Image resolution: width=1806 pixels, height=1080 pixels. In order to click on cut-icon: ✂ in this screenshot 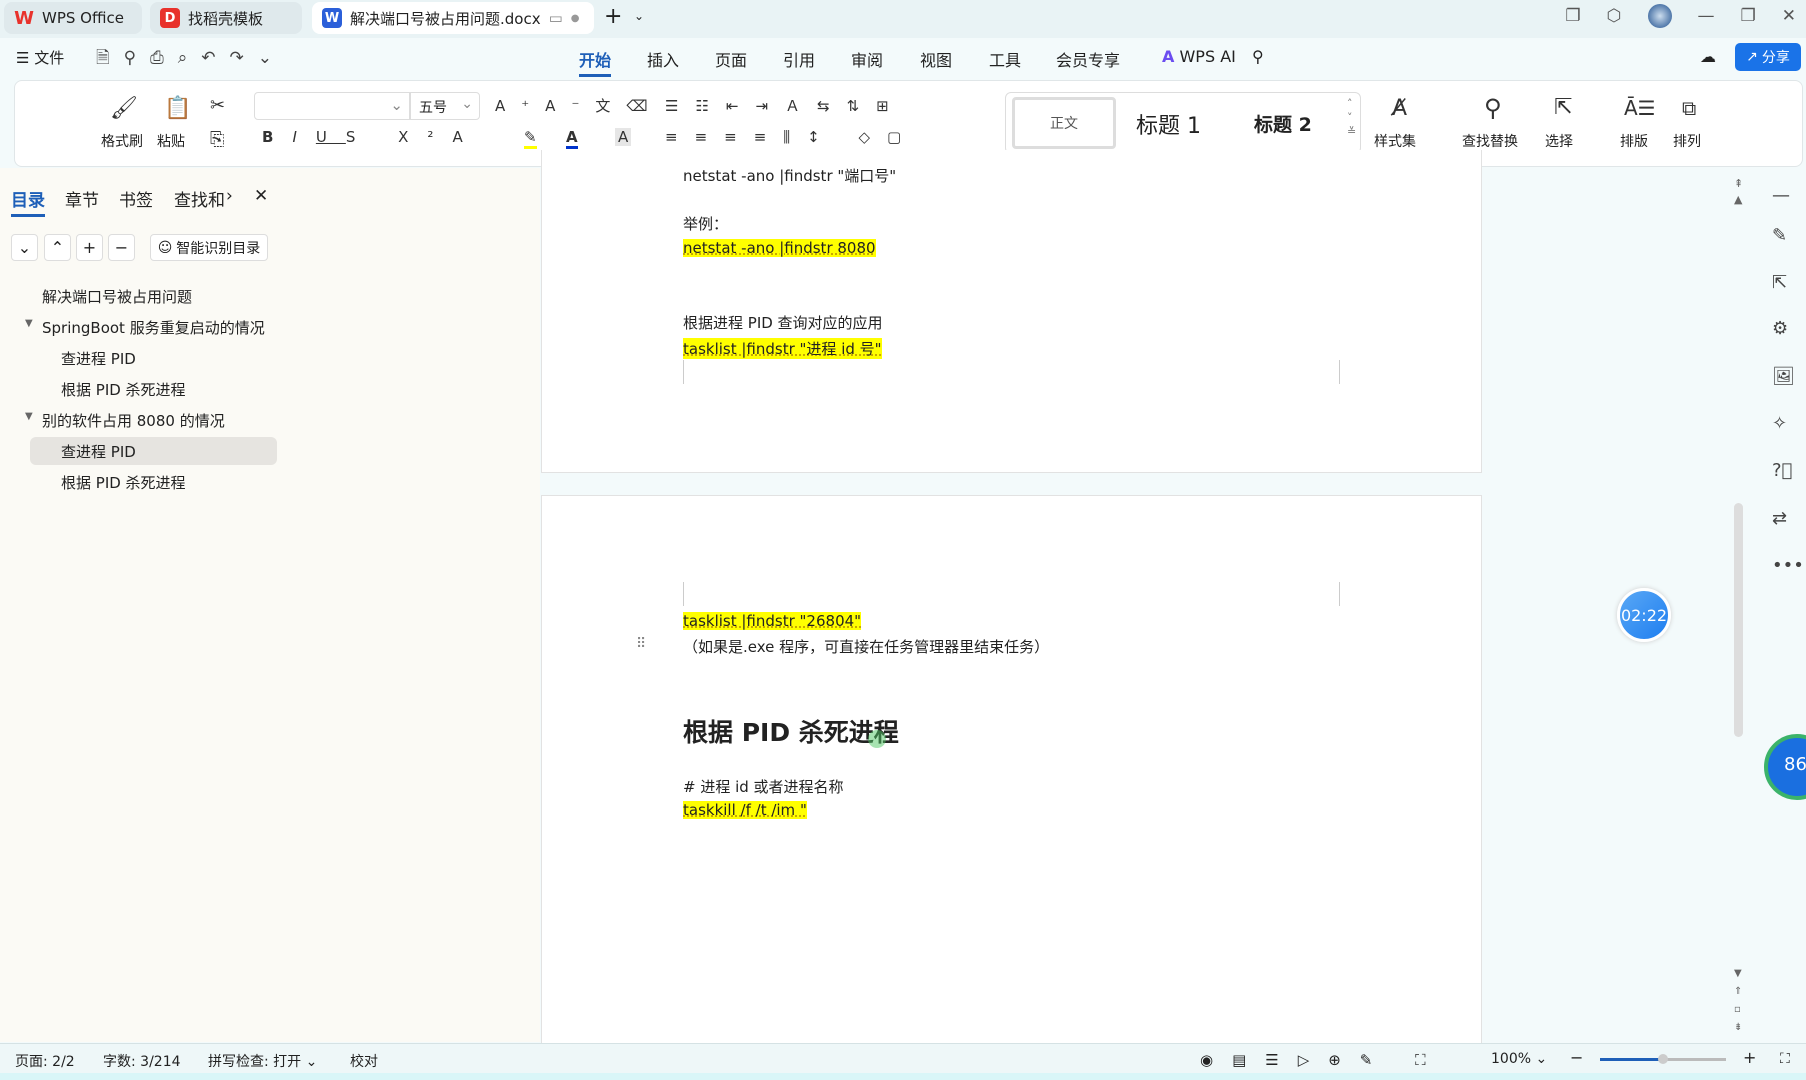, I will do `click(217, 105)`.